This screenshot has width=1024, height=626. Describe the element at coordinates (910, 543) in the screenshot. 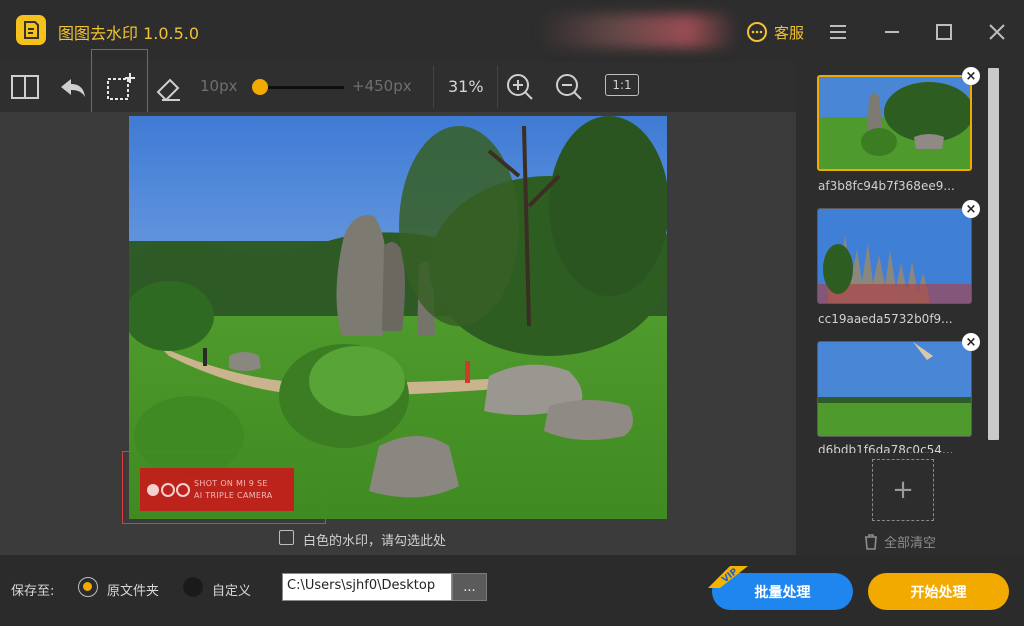

I see `clear-all-label: 全部清空` at that location.